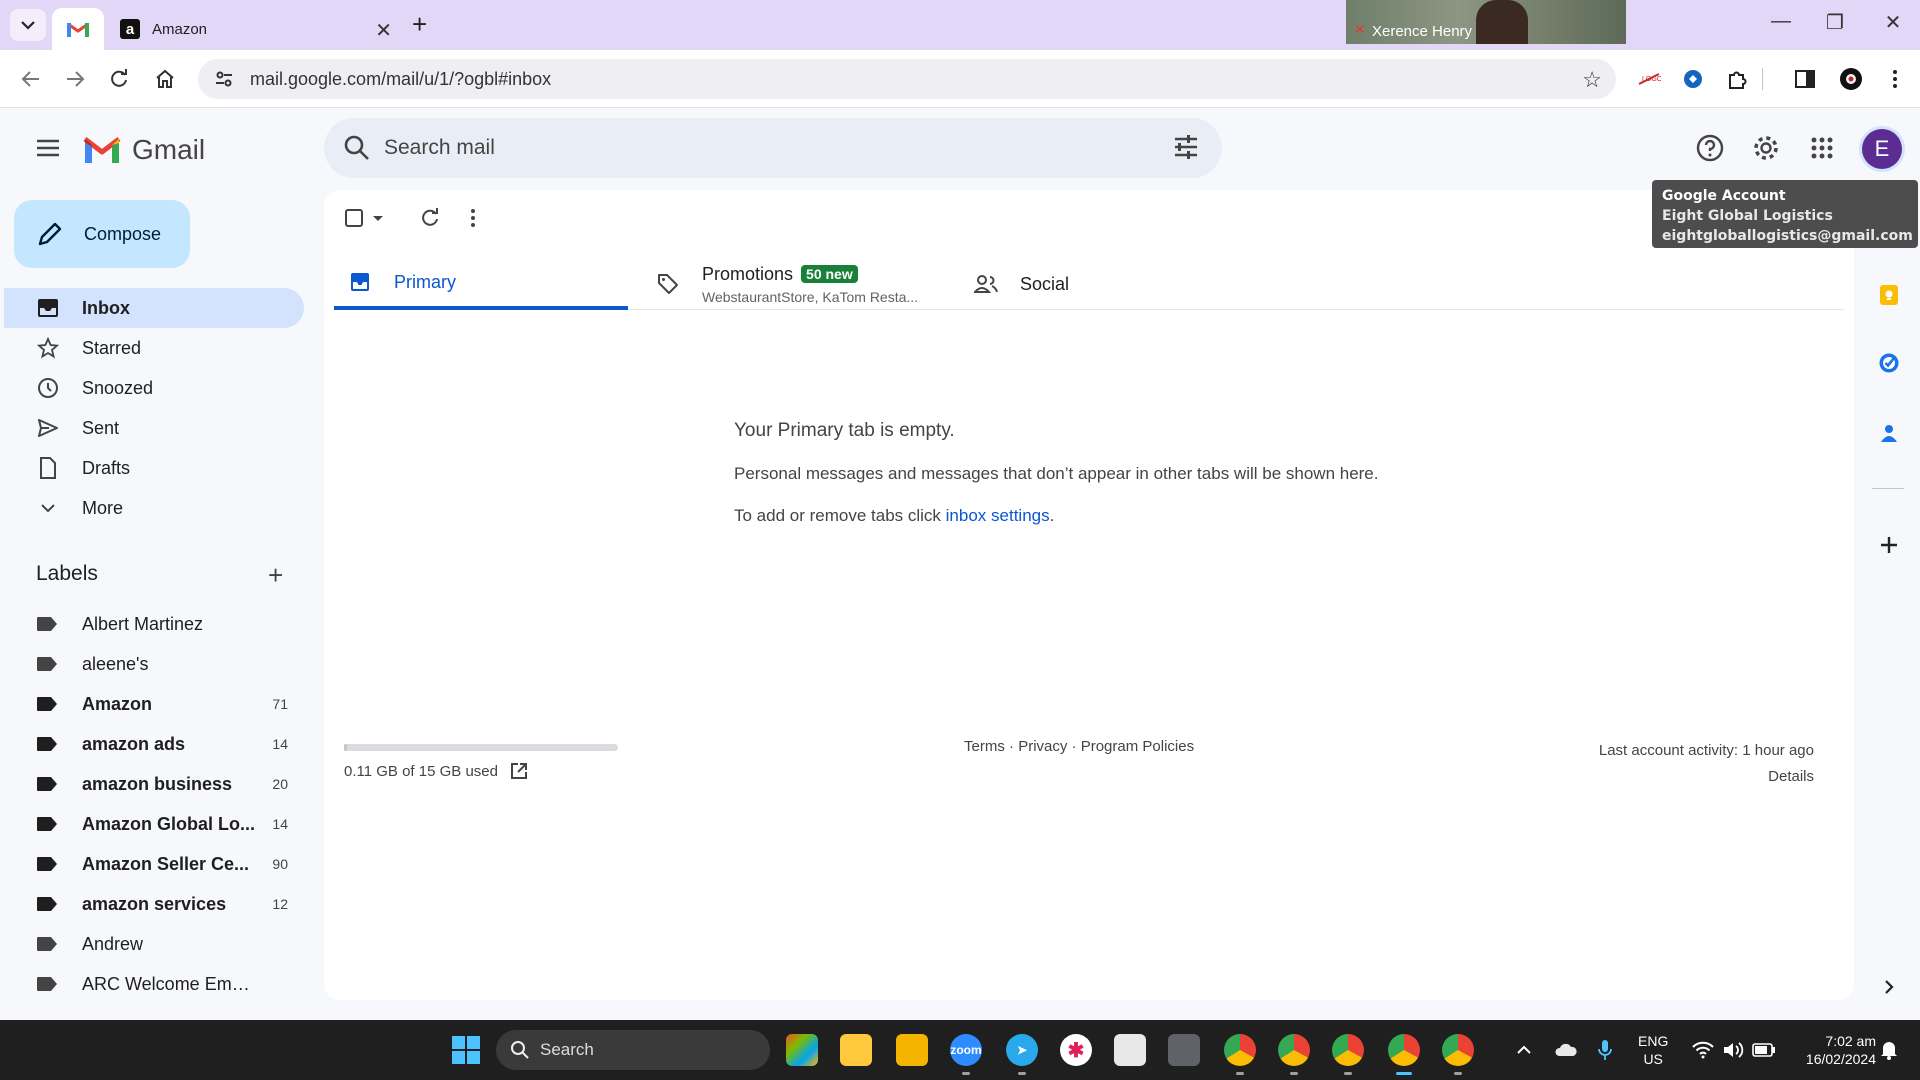 This screenshot has width=1920, height=1080. I want to click on apps-grid-icon, so click(1822, 148).